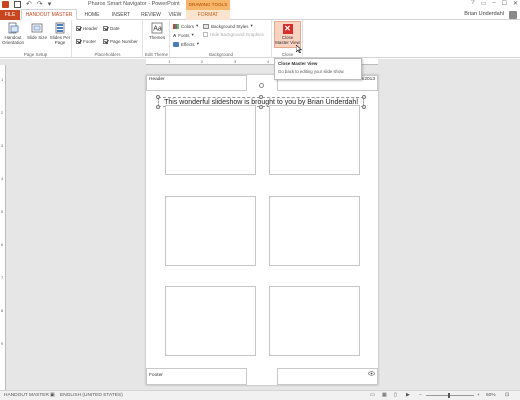 This screenshot has width=520, height=400. I want to click on hide-background-graphics-checkbox: Hide Background Graphics, so click(233, 34).